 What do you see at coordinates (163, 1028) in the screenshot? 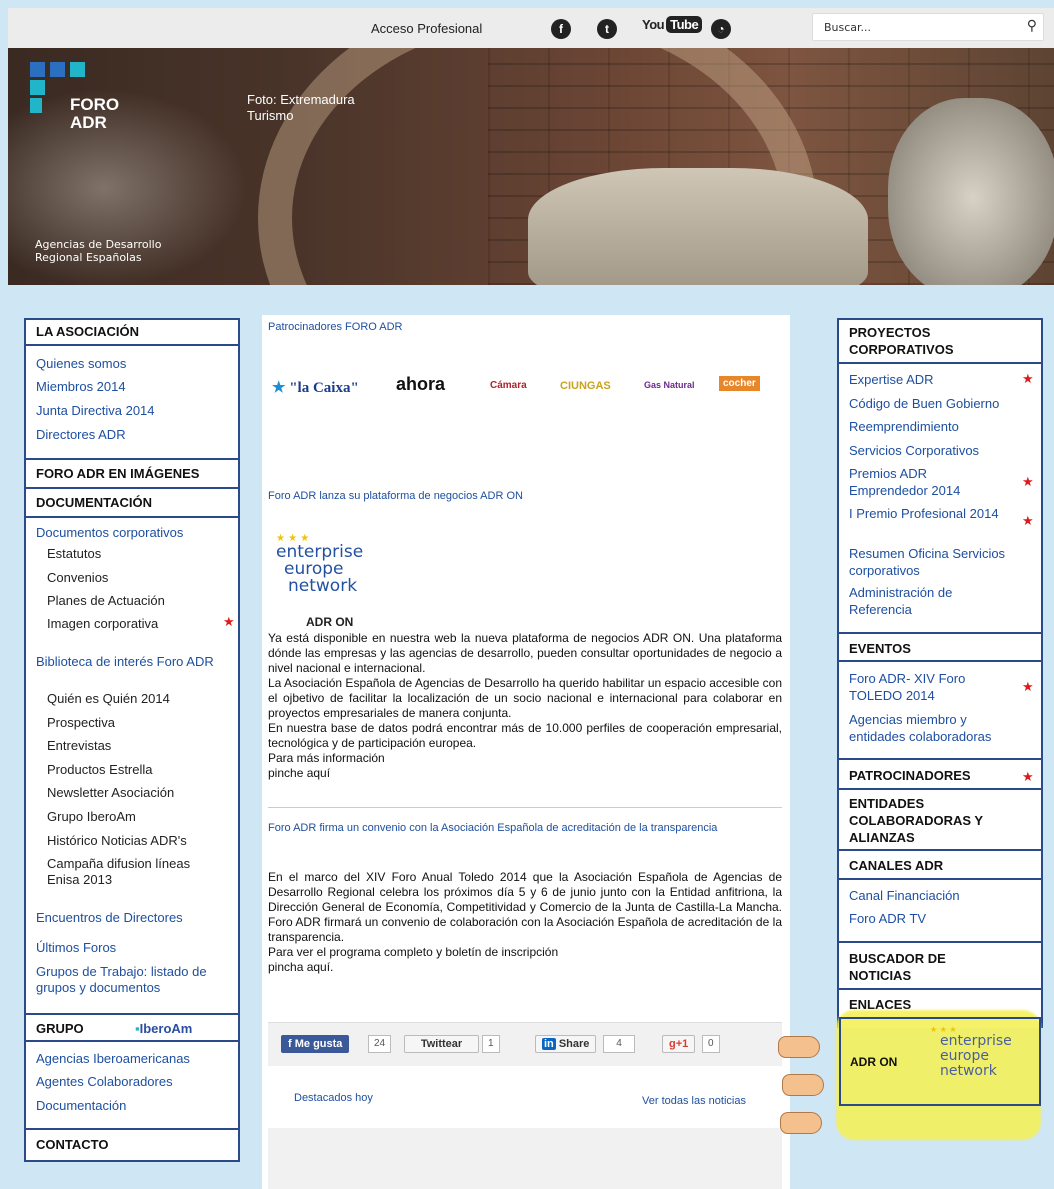
I see `iberoam-logo: ▪IberoAm` at bounding box center [163, 1028].